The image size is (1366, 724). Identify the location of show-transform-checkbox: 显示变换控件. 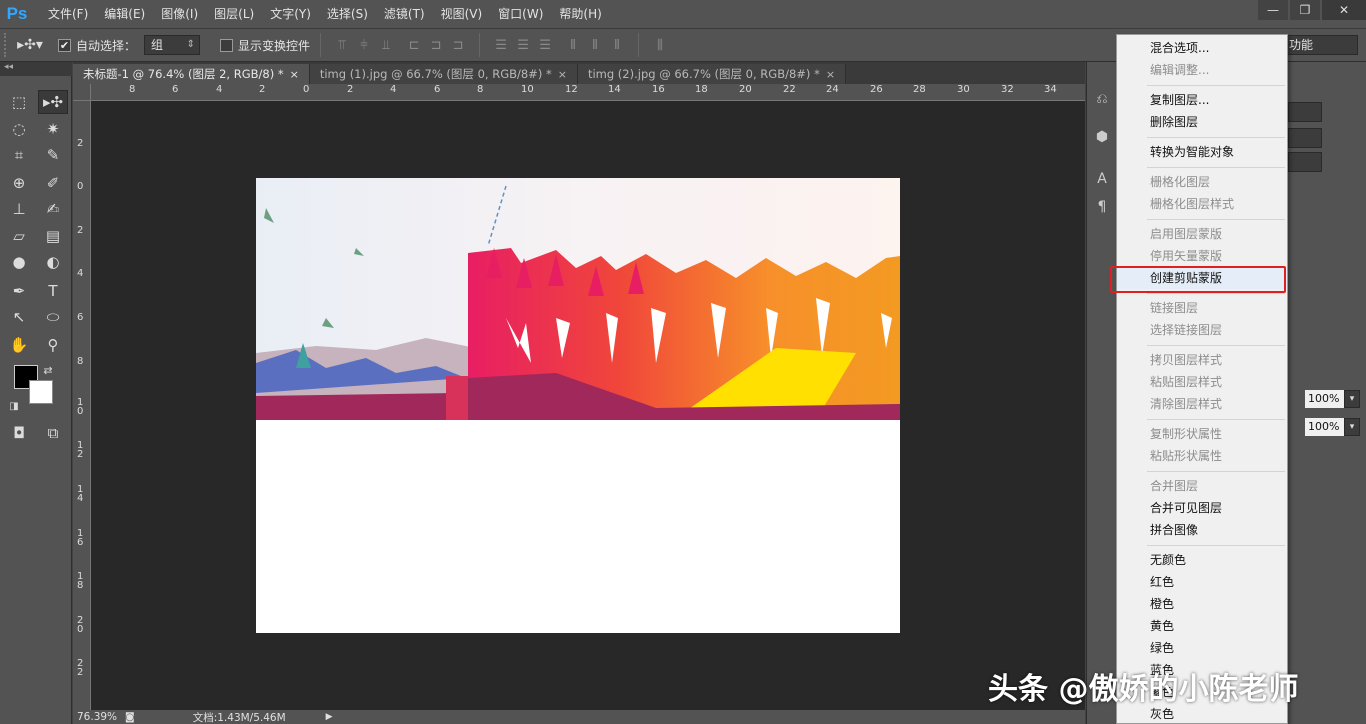
(265, 45).